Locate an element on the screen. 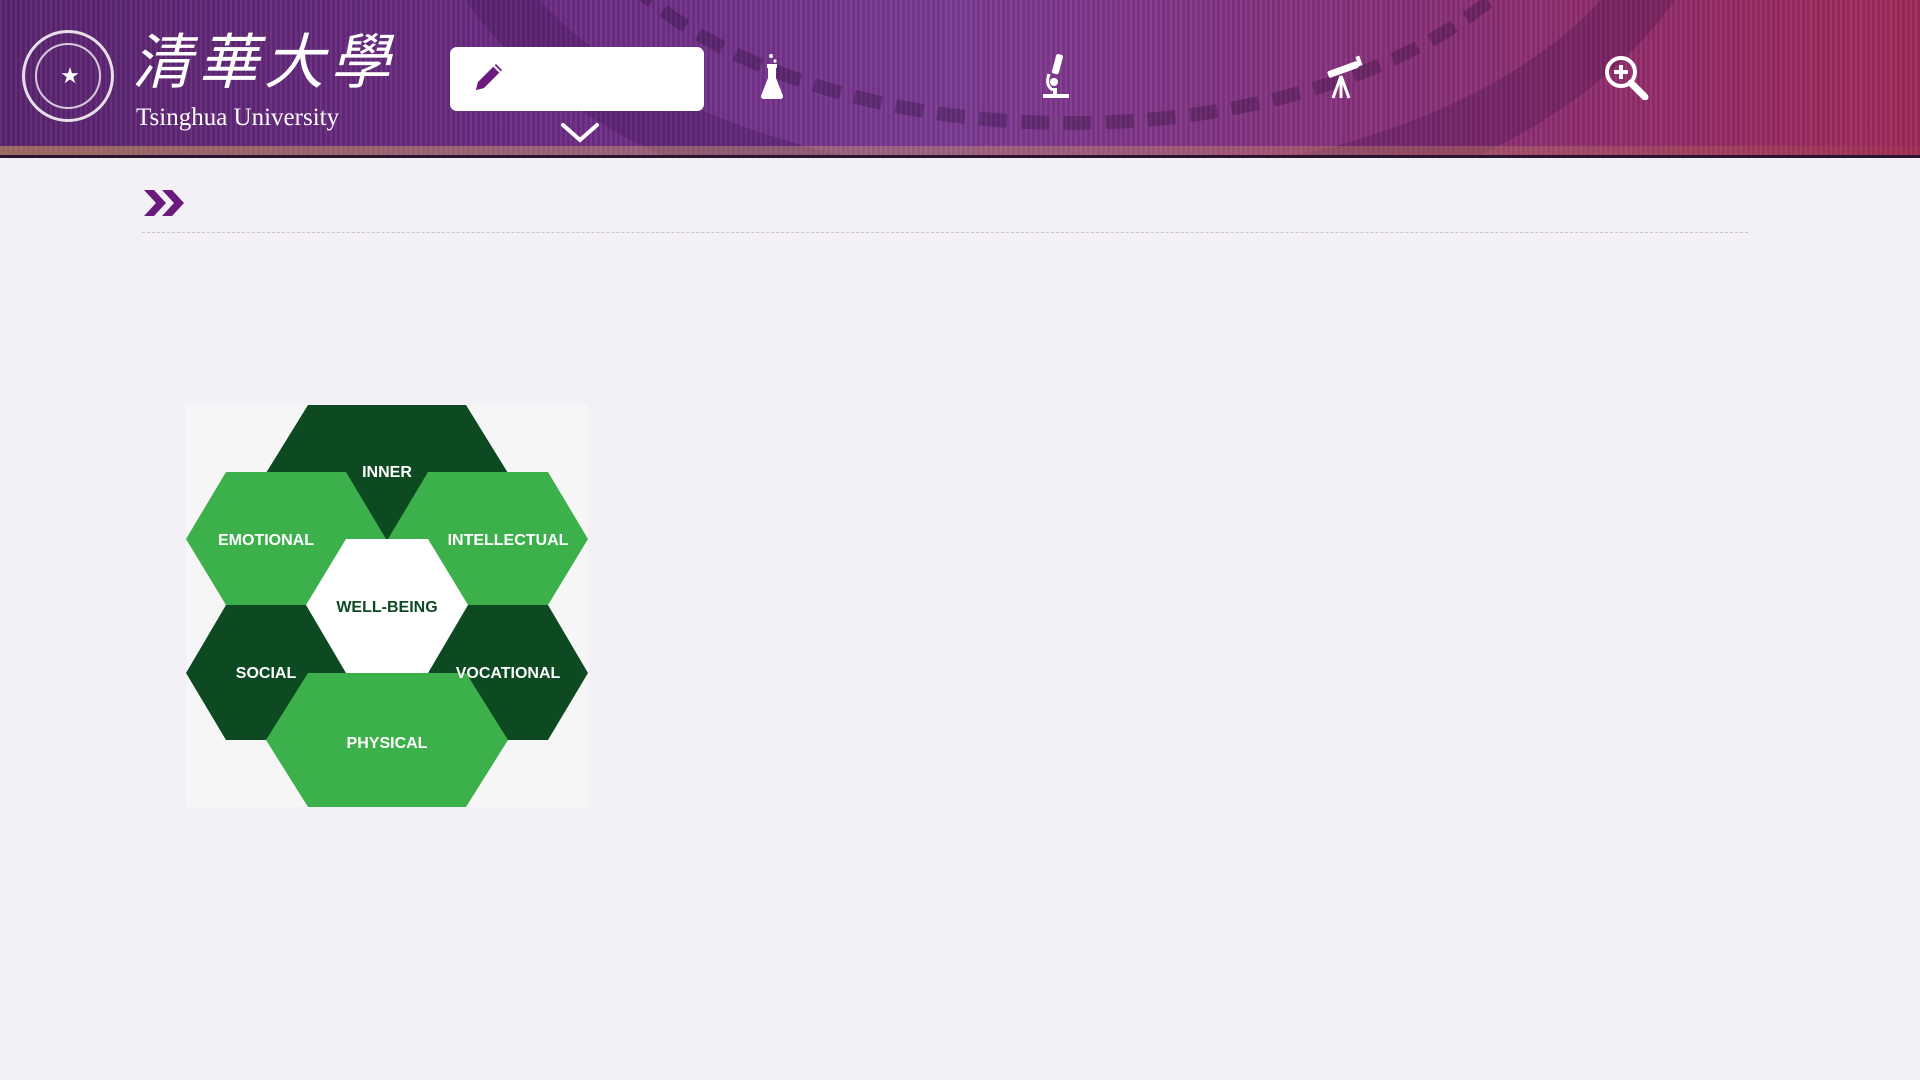 This screenshot has height=1080, width=1920. hex-label-physical: PHYSICAL is located at coordinates (387, 743).